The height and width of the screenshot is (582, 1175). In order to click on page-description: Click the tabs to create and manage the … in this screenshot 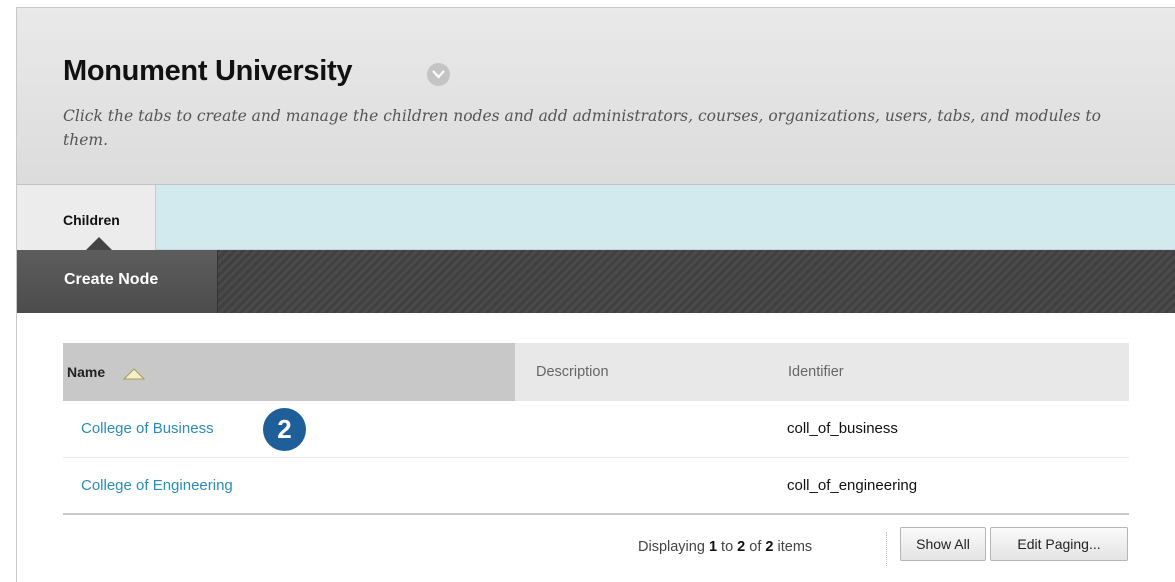, I will do `click(582, 128)`.